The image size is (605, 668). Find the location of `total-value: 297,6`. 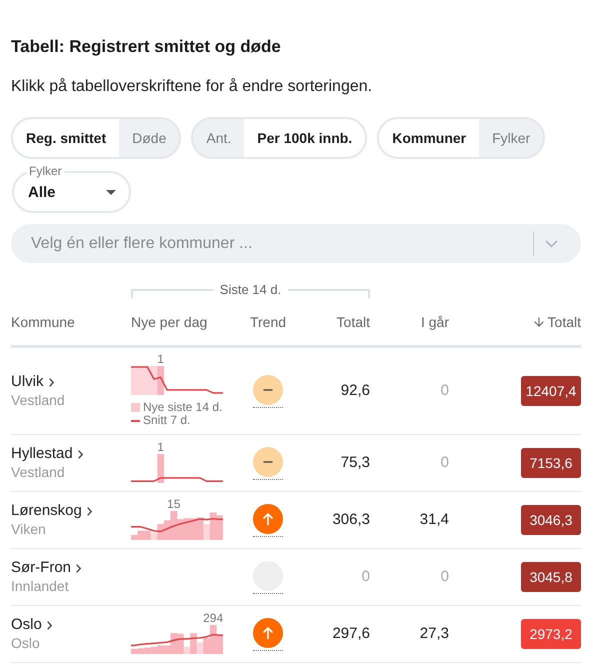

total-value: 297,6 is located at coordinates (351, 634).